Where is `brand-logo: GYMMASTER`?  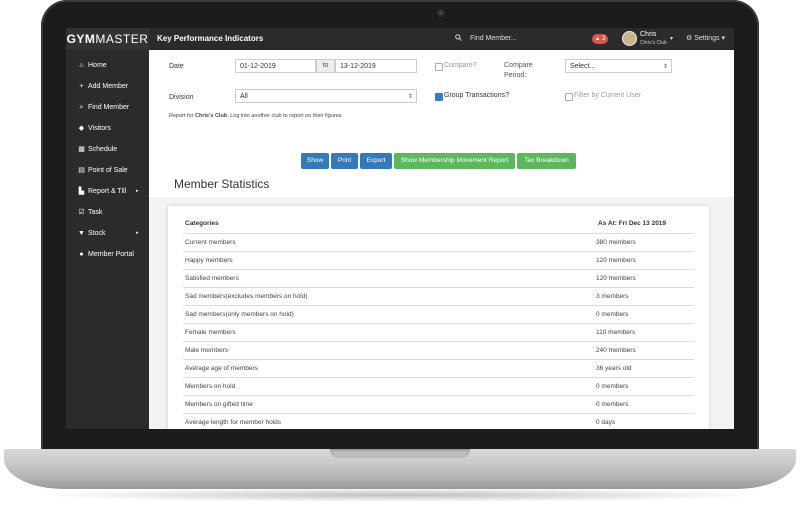
brand-logo: GYMMASTER is located at coordinates (107, 39).